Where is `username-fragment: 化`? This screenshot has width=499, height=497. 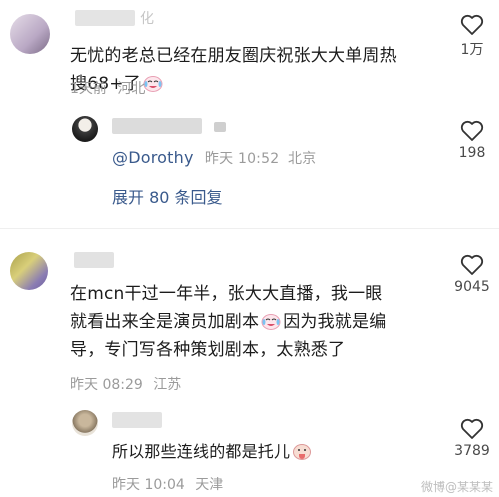
username-fragment: 化 is located at coordinates (147, 19).